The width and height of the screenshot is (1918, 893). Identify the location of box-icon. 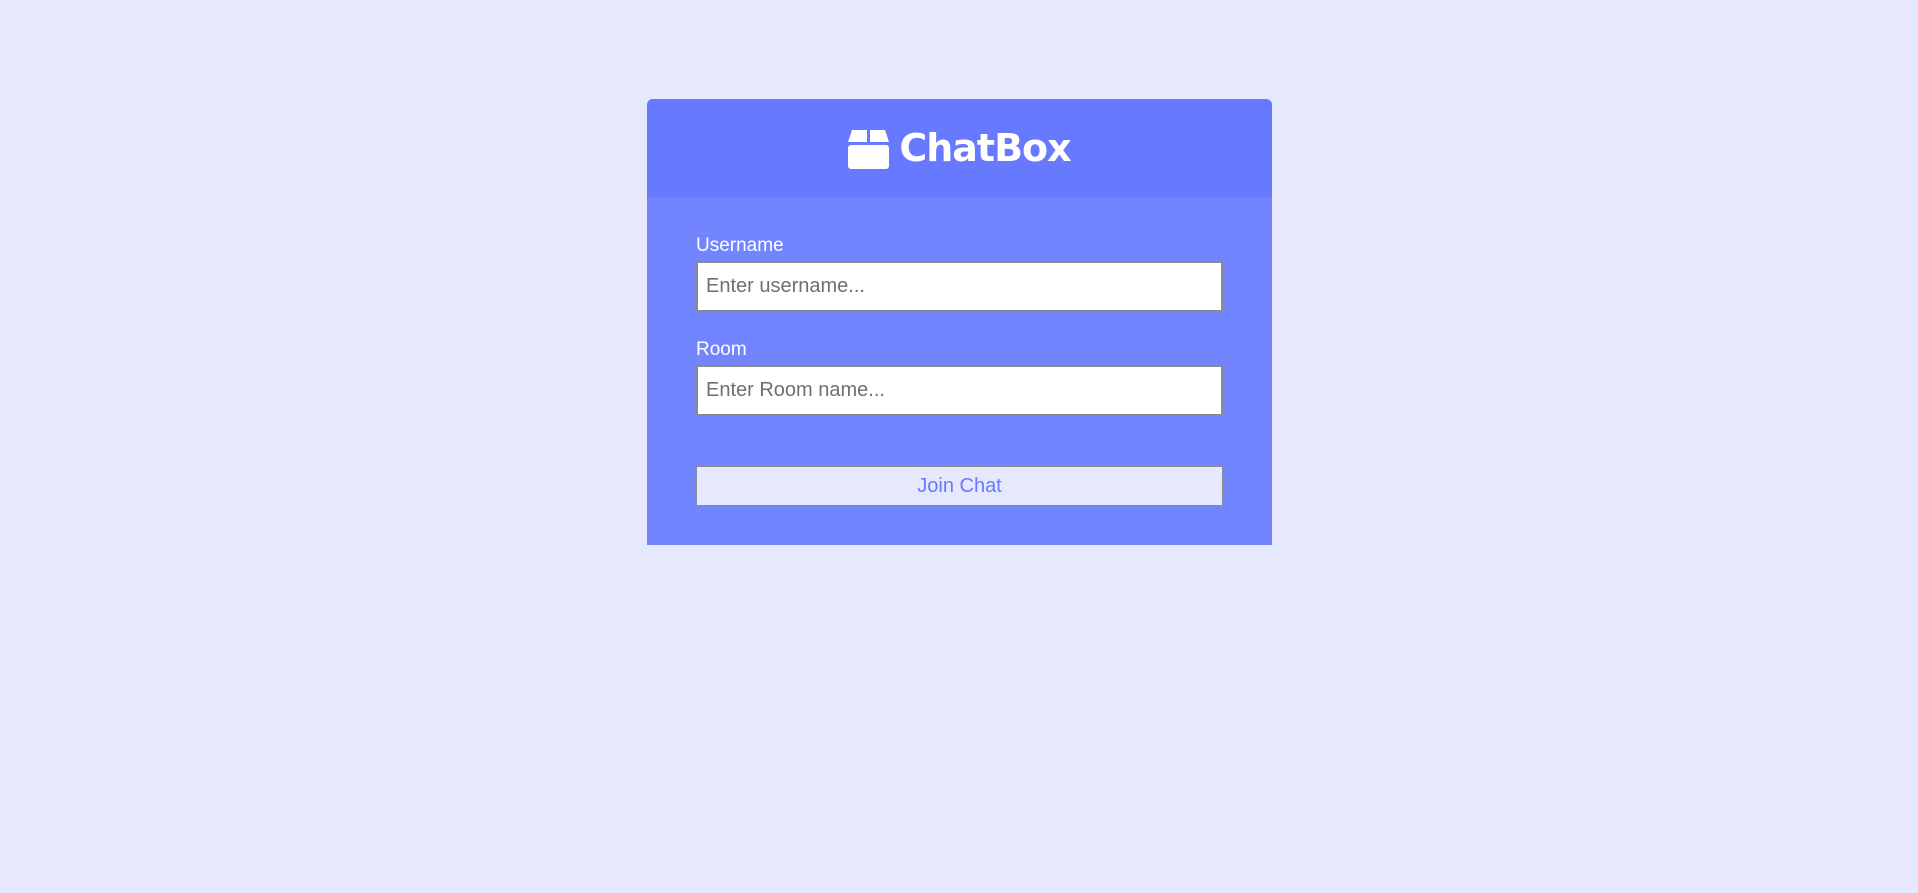
(869, 148).